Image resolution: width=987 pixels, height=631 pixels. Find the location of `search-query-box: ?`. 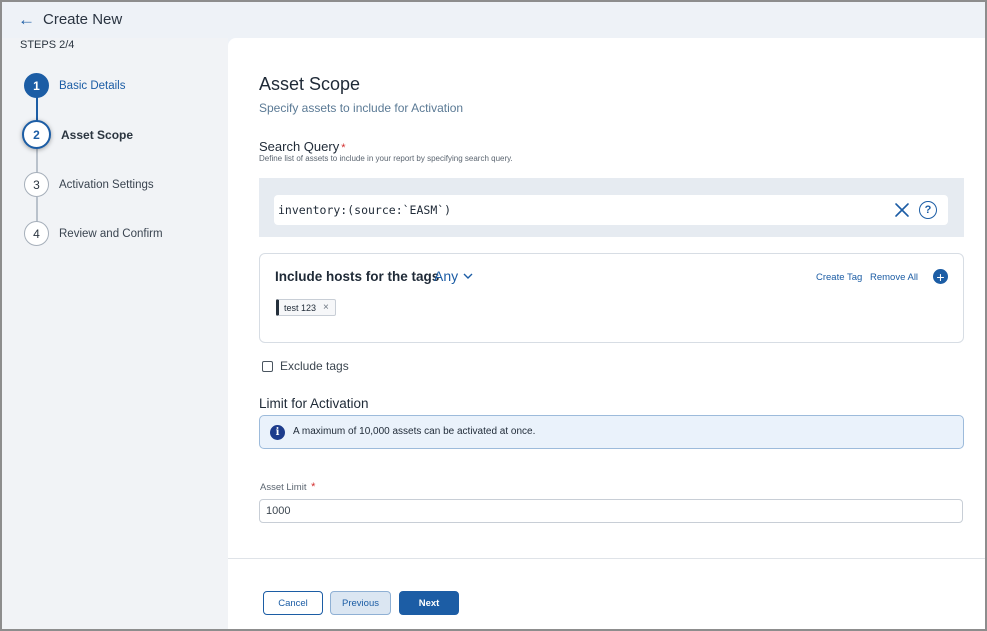

search-query-box: ? is located at coordinates (611, 210).